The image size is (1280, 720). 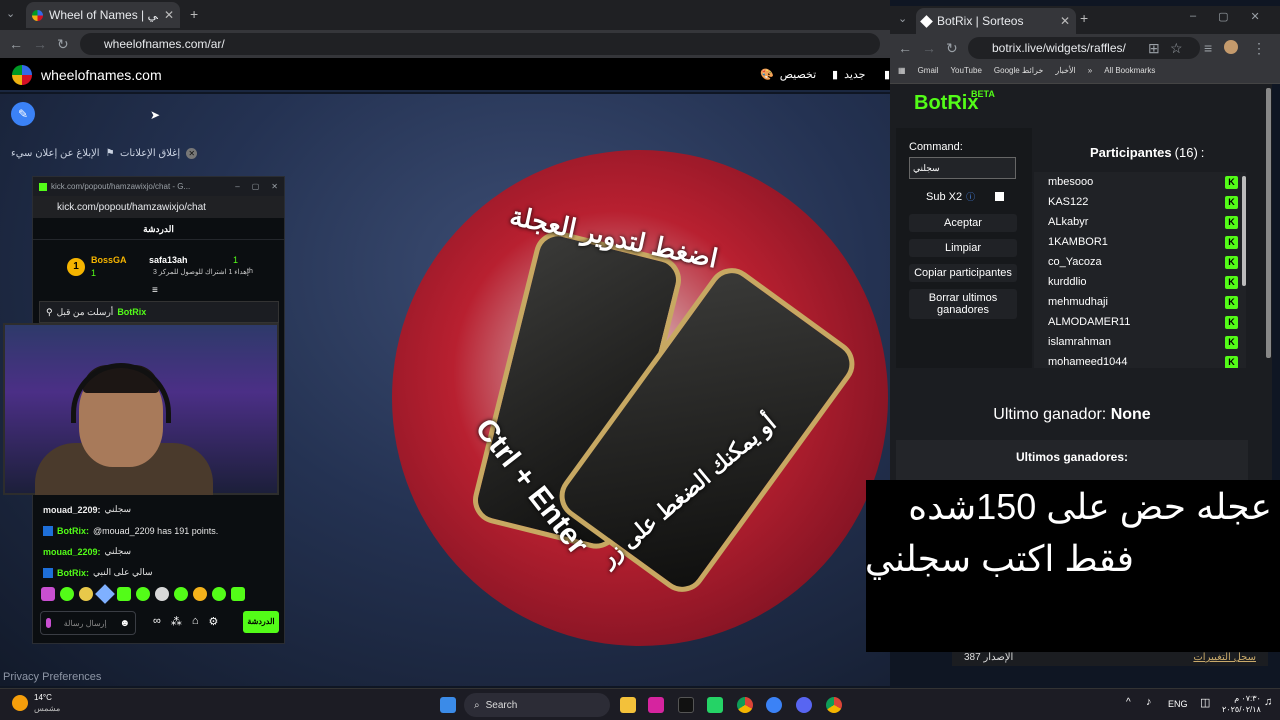 I want to click on customize-button: 🎨 تخصيص, so click(x=788, y=74).